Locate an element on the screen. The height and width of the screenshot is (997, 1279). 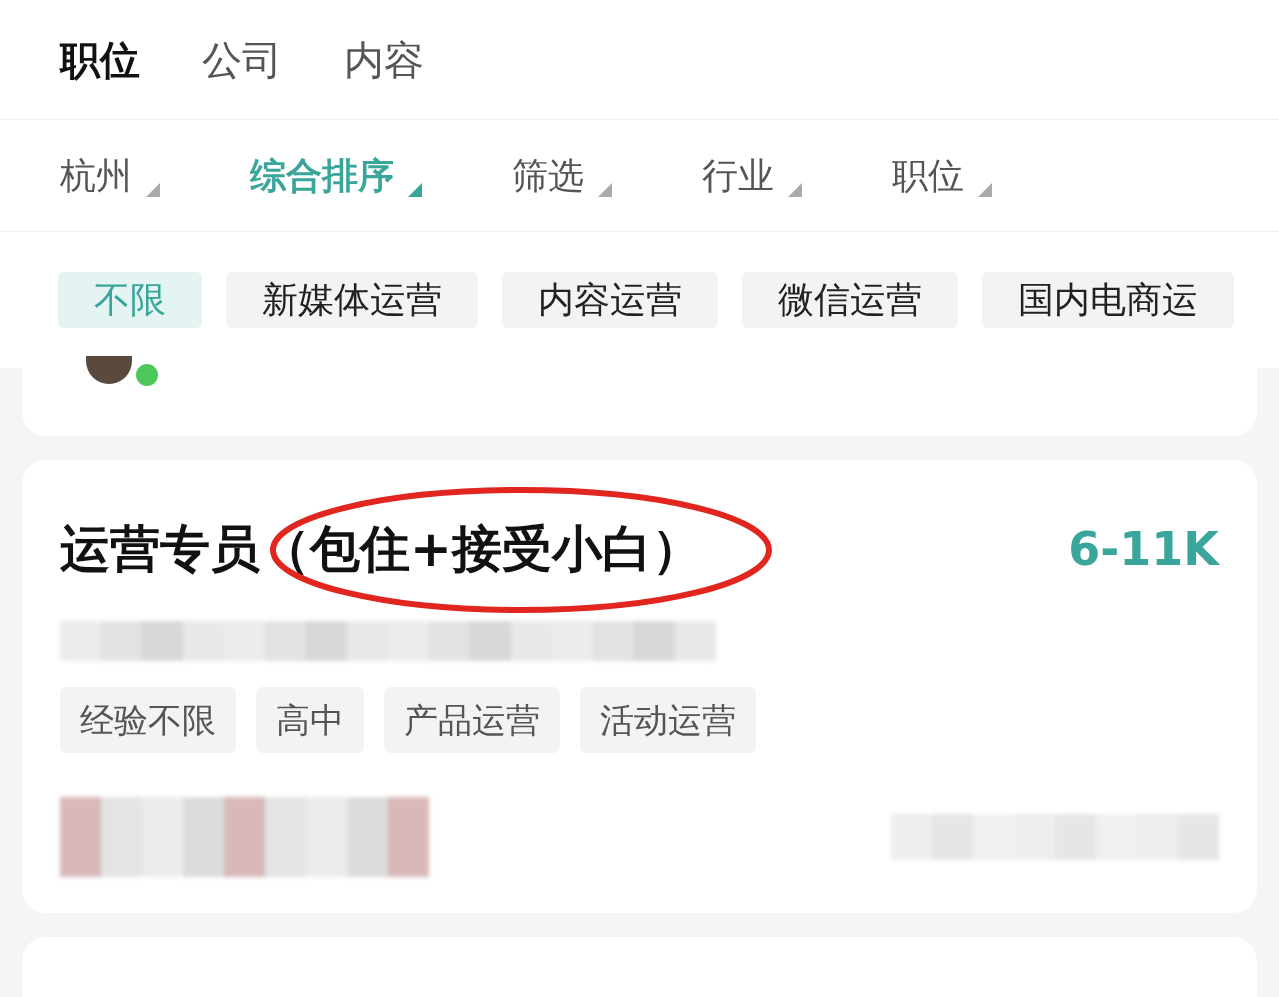
avatar is located at coordinates (109, 370).